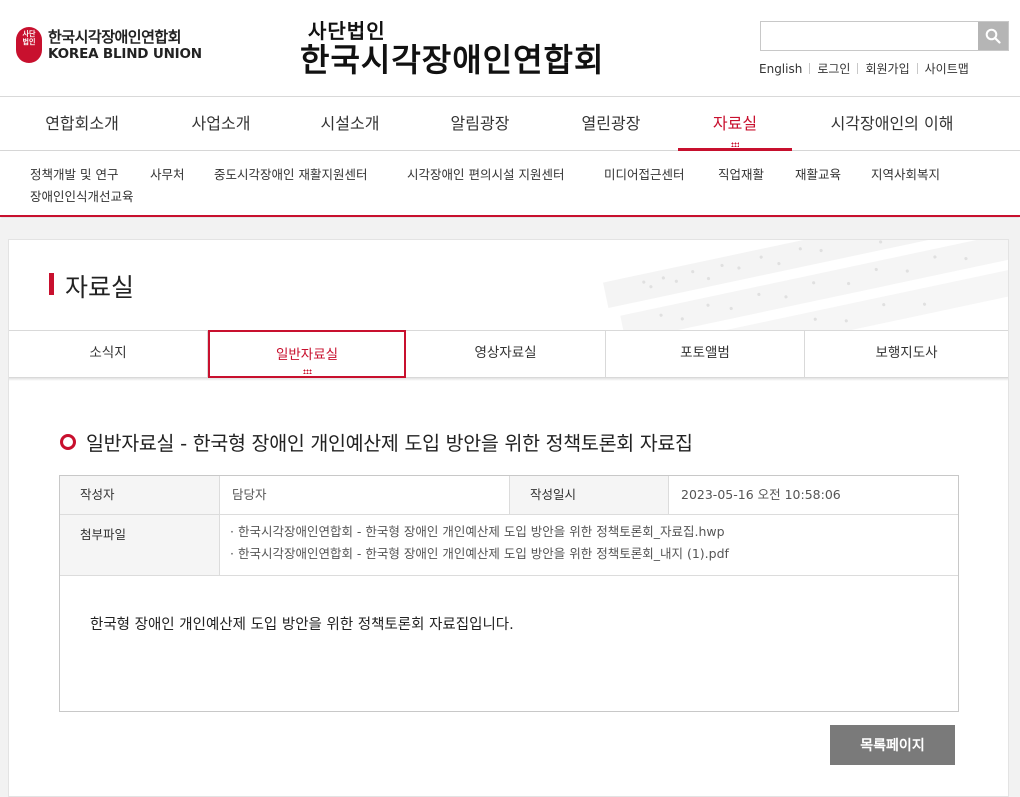  Describe the element at coordinates (947, 68) in the screenshot. I see `util-link-sitemap: 사이트맵` at that location.